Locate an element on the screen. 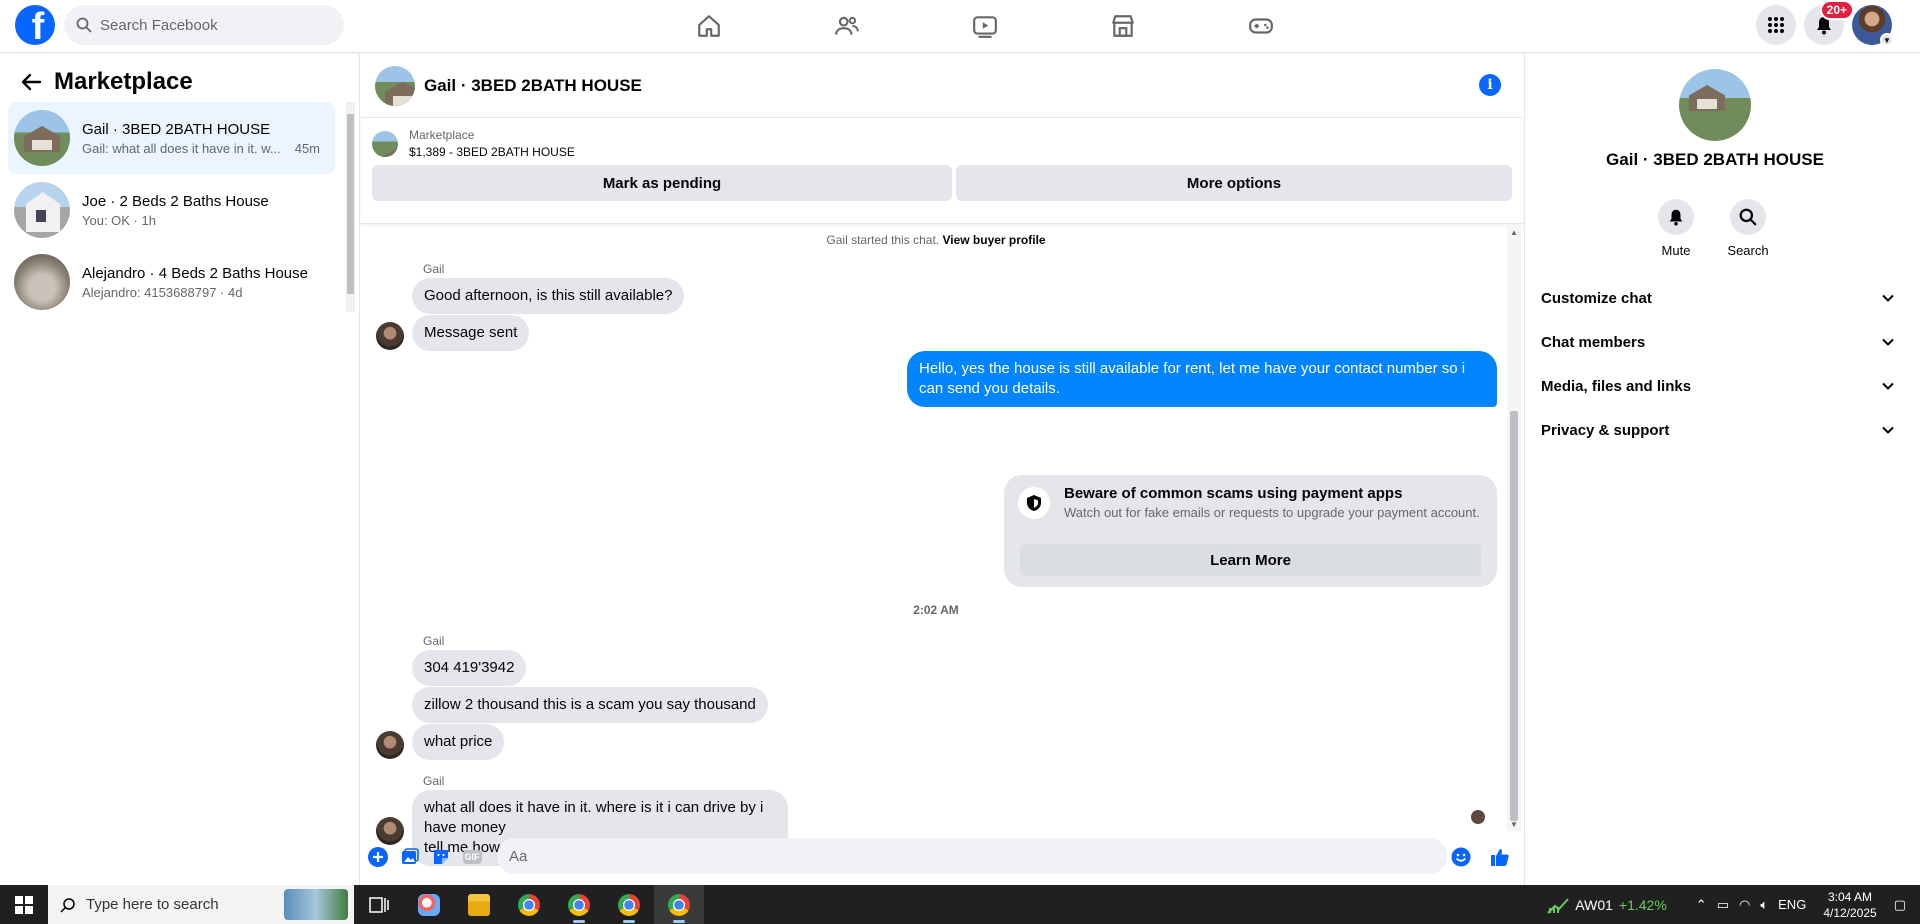  task-view-button is located at coordinates (379, 904).